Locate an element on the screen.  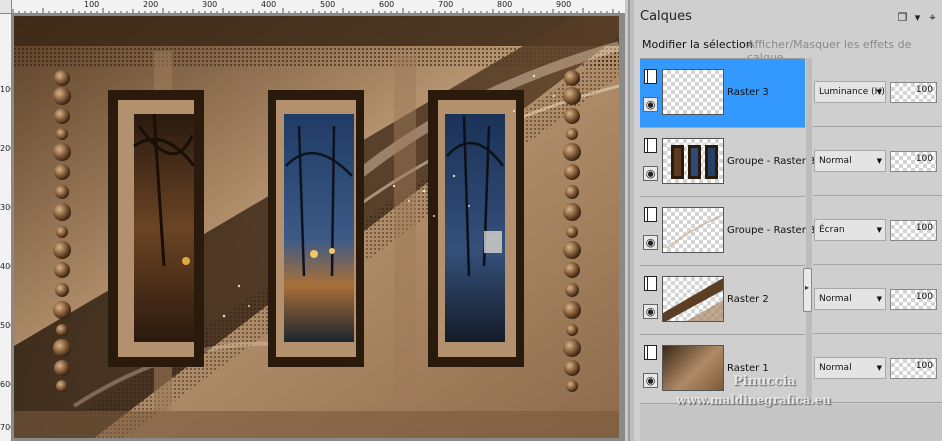
layer-row-raster-3: ◉ Raster 3 is located at coordinates (722, 93).